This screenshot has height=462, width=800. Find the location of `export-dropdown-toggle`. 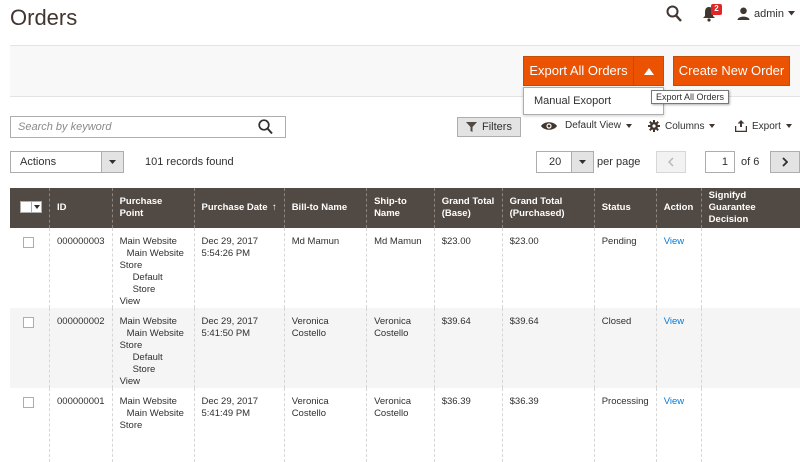

export-dropdown-toggle is located at coordinates (648, 71).